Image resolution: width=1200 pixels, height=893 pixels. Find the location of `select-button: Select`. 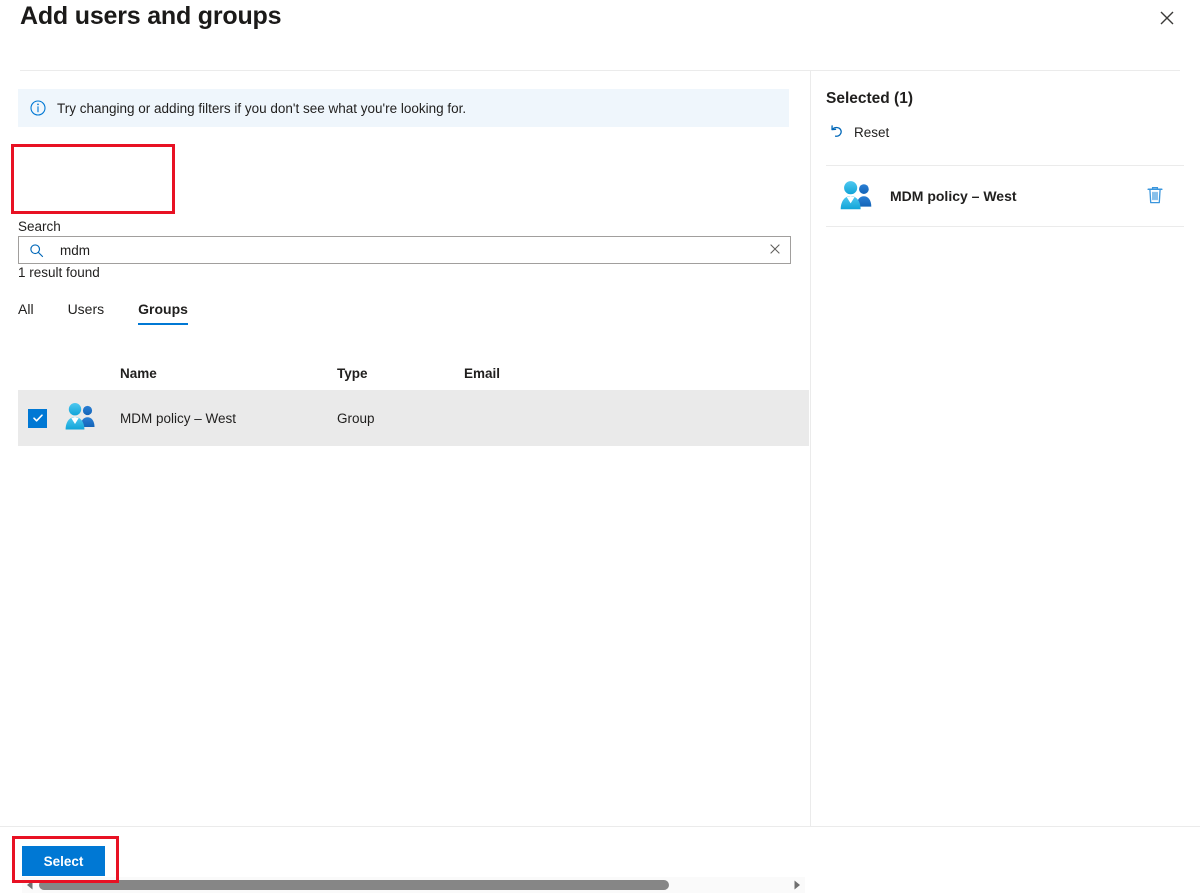

select-button: Select is located at coordinates (63, 861).